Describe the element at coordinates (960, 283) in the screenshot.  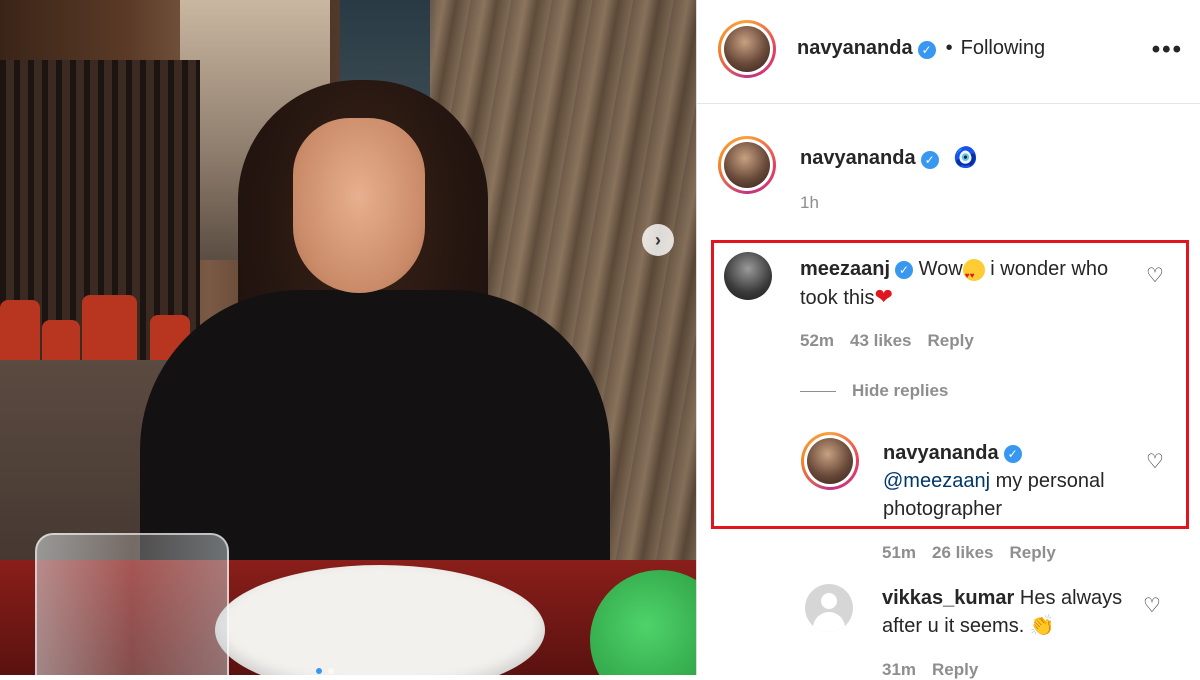
I see `comment-body: meezaanj✓ Wow i wonder who took this❤` at that location.